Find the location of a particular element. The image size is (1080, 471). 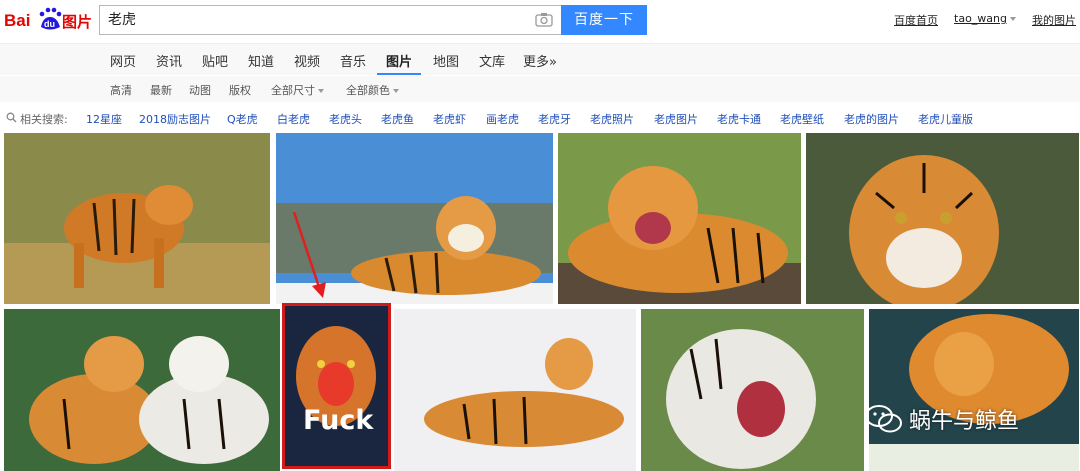

tab-tieba: 贴吧 is located at coordinates (215, 60).